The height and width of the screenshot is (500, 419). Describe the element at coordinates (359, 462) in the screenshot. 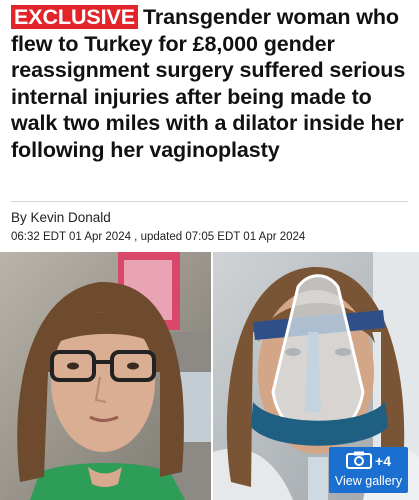

I see `camera-icon` at that location.